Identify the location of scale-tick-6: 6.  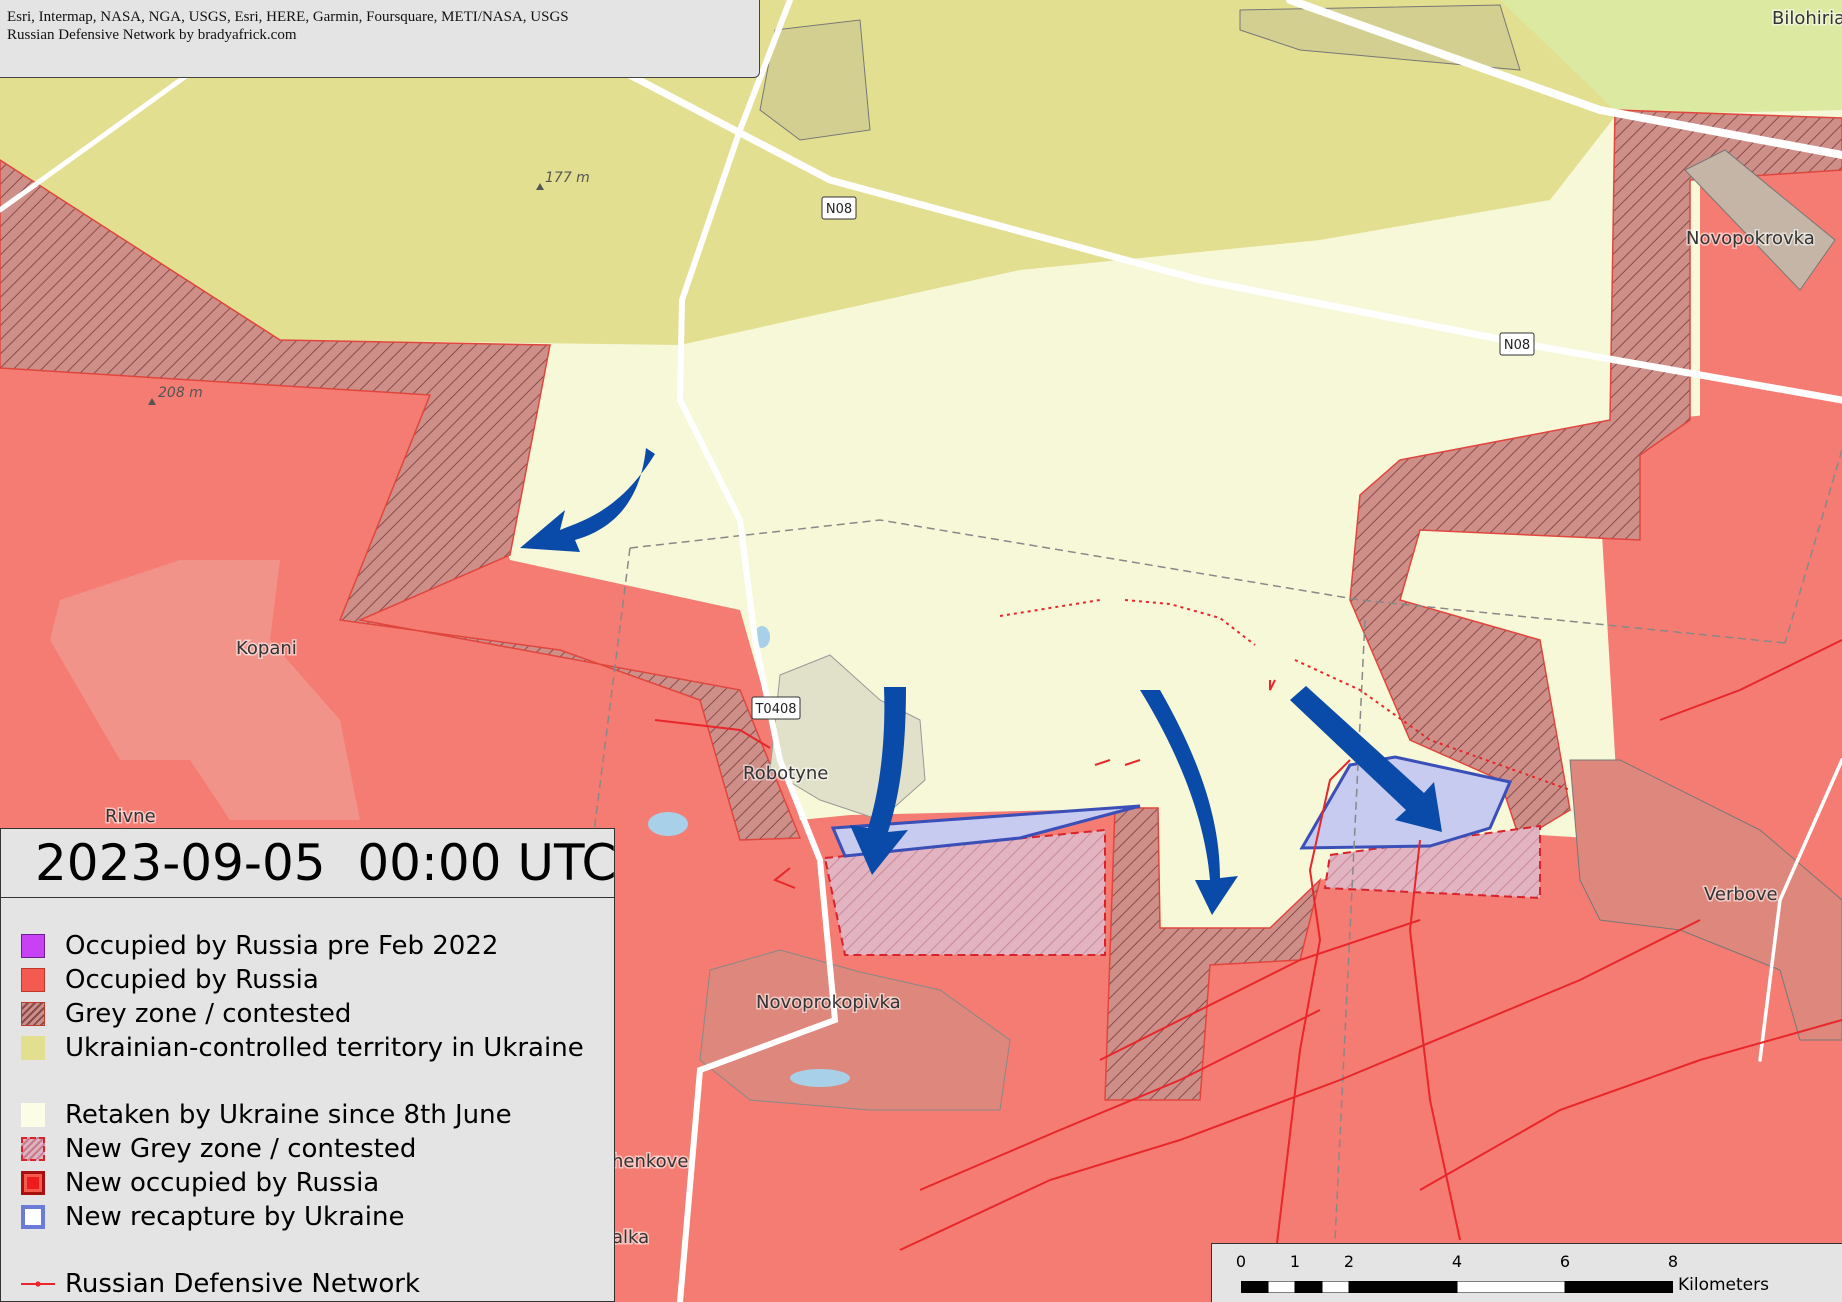
(1565, 1261).